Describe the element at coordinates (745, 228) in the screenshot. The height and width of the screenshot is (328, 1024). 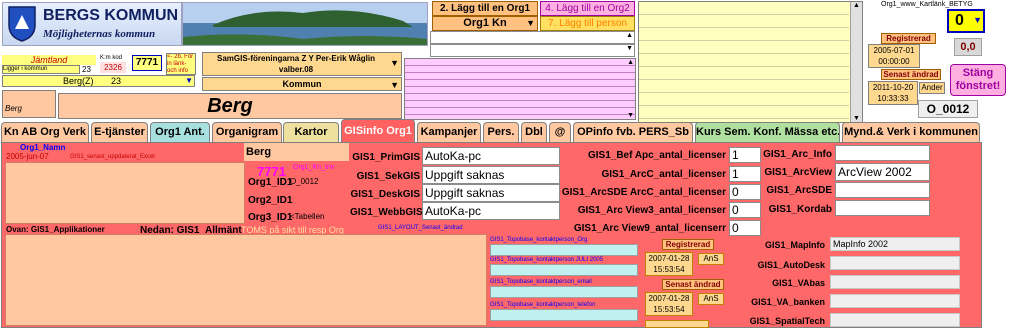
I see `arcview9-field: 0` at that location.